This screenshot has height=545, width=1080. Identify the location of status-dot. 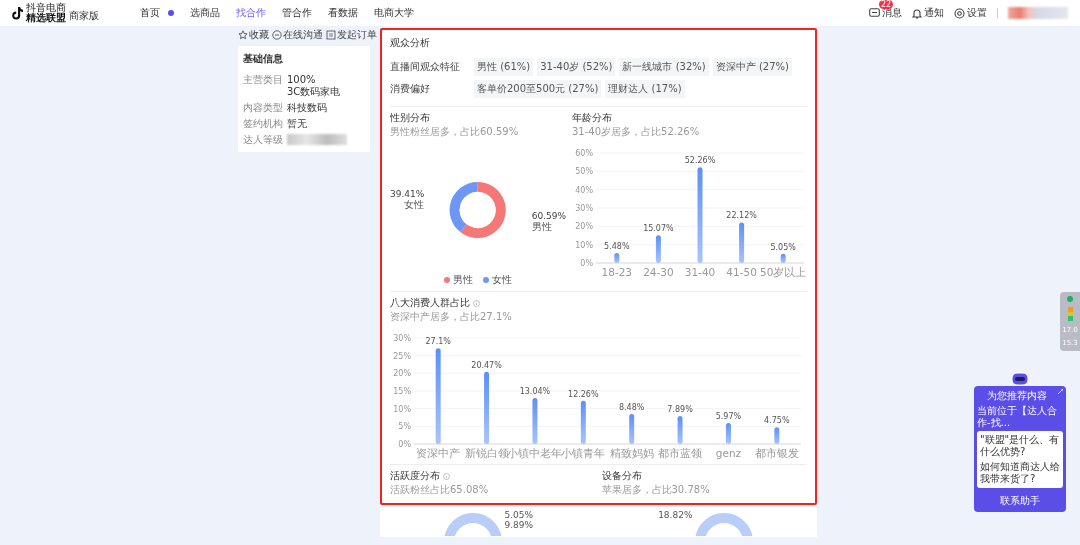
(1070, 299).